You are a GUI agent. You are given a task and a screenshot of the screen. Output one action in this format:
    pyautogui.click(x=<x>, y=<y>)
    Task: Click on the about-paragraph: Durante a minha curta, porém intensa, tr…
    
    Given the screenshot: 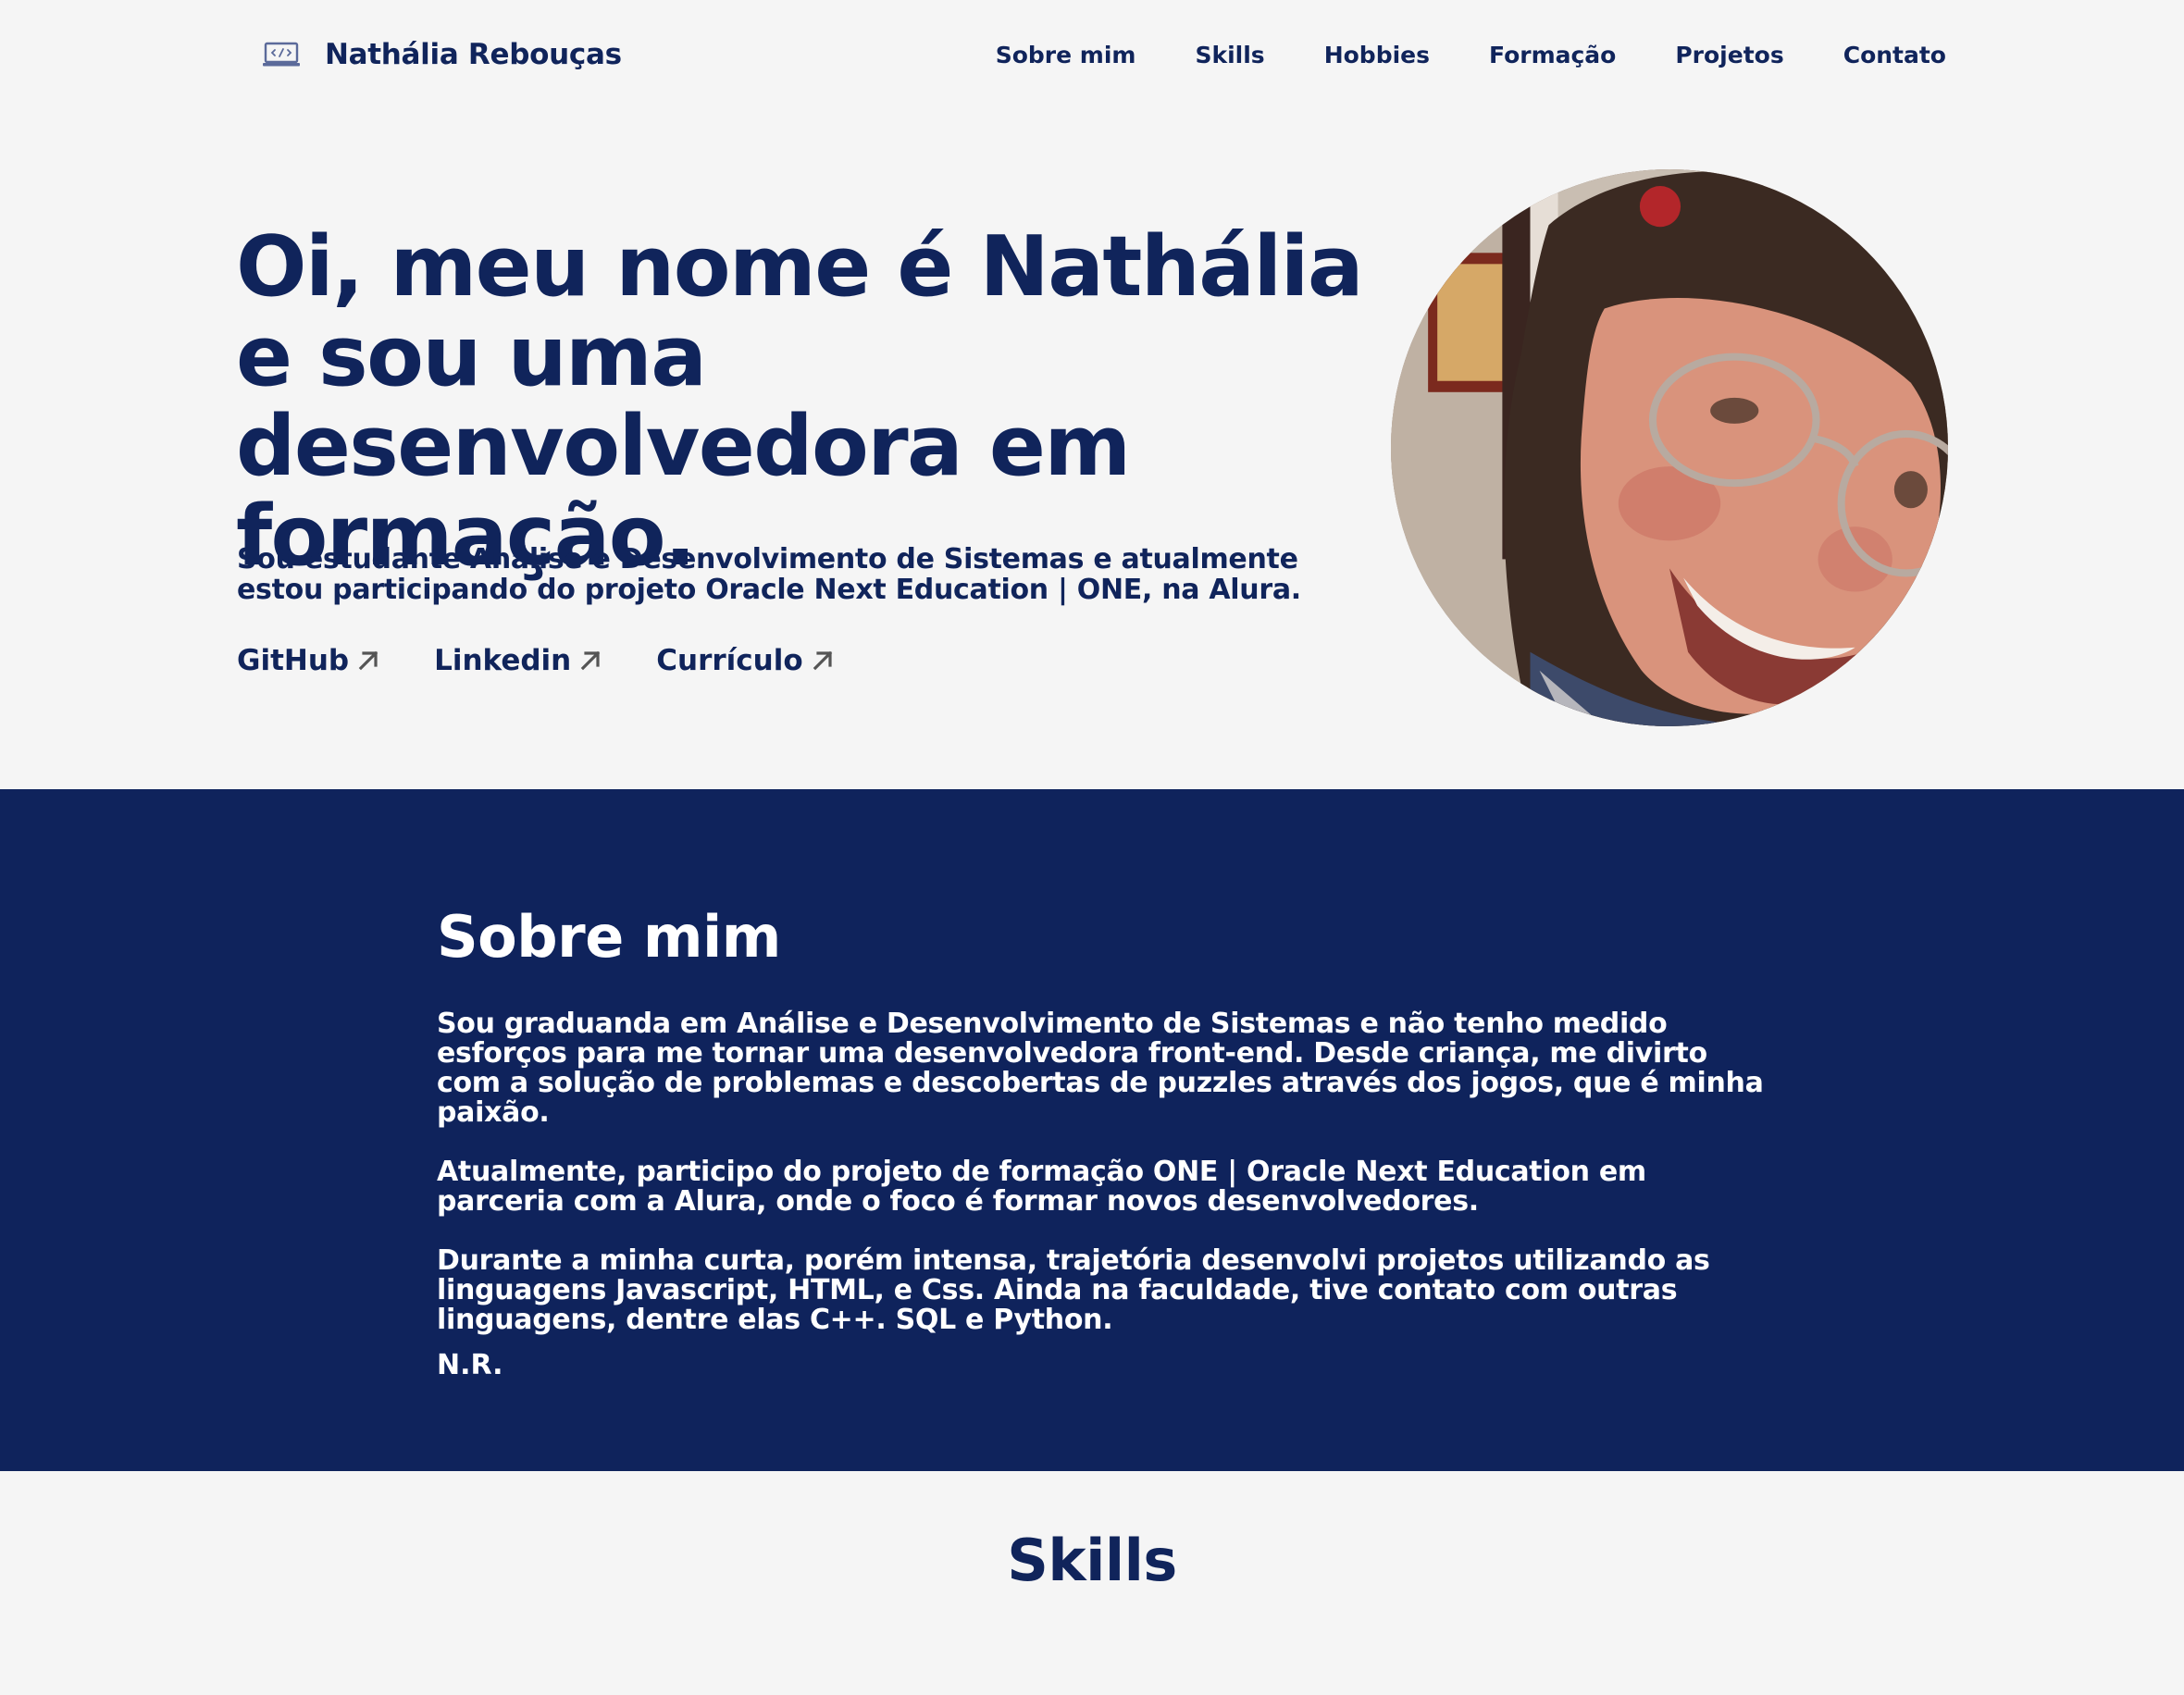 What is the action you would take?
    pyautogui.click(x=1073, y=1290)
    